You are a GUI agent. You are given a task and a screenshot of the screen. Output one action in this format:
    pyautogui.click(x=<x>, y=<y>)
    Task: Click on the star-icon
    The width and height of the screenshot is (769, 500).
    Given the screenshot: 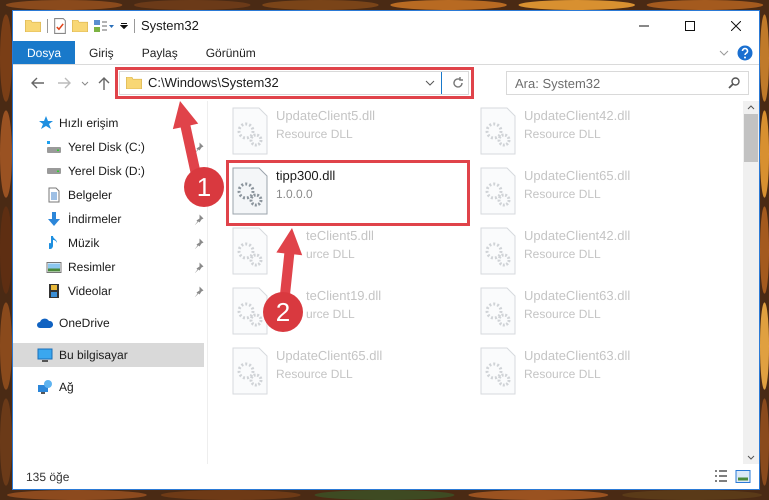 What is the action you would take?
    pyautogui.click(x=45, y=123)
    